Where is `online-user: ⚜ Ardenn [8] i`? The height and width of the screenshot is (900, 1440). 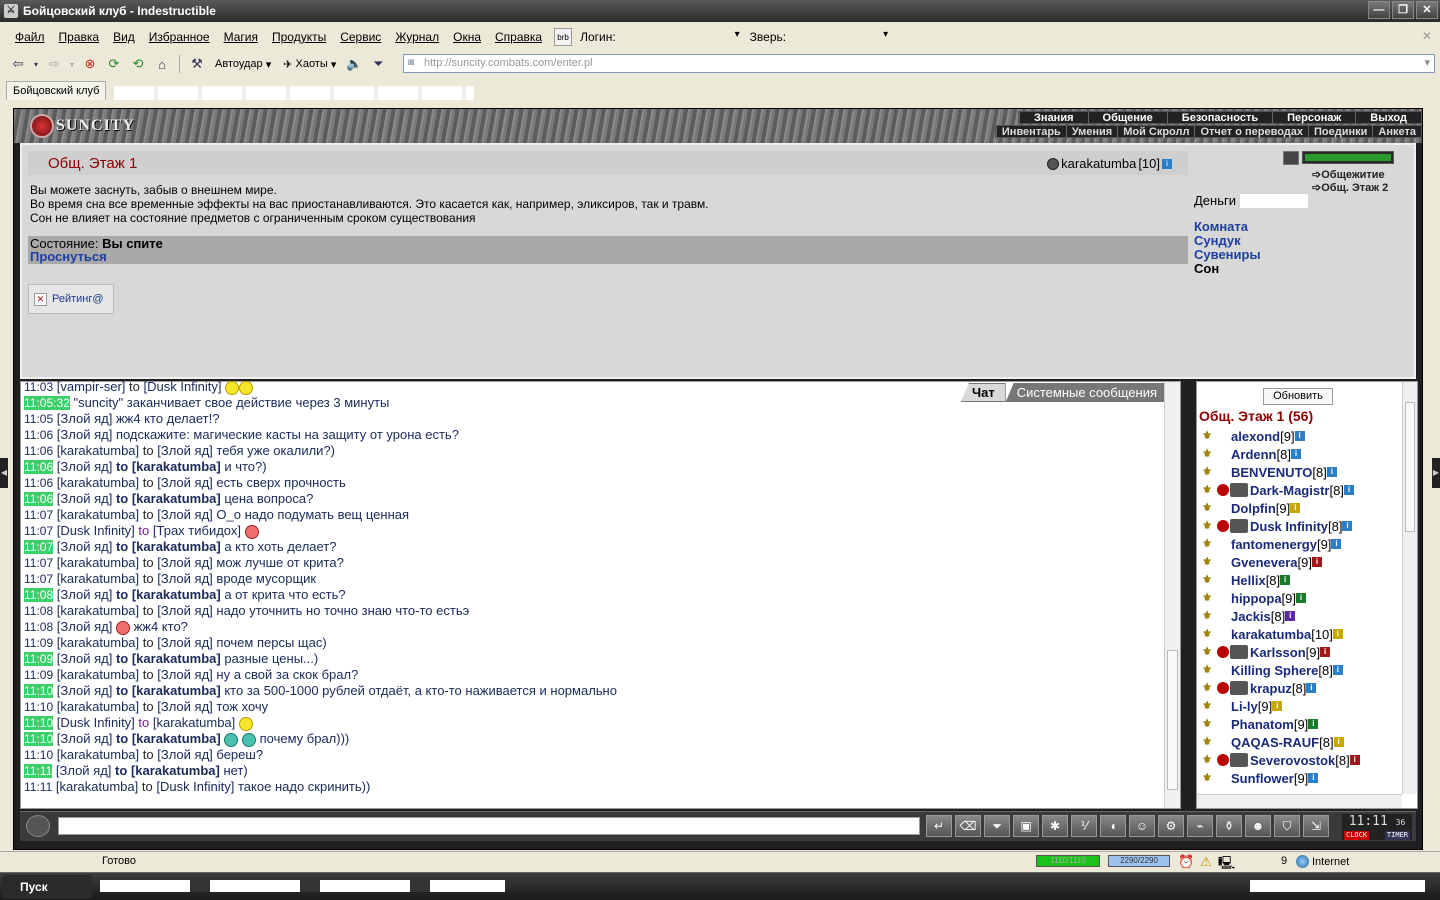
online-user: ⚜ Ardenn [8] i is located at coordinates (1299, 454).